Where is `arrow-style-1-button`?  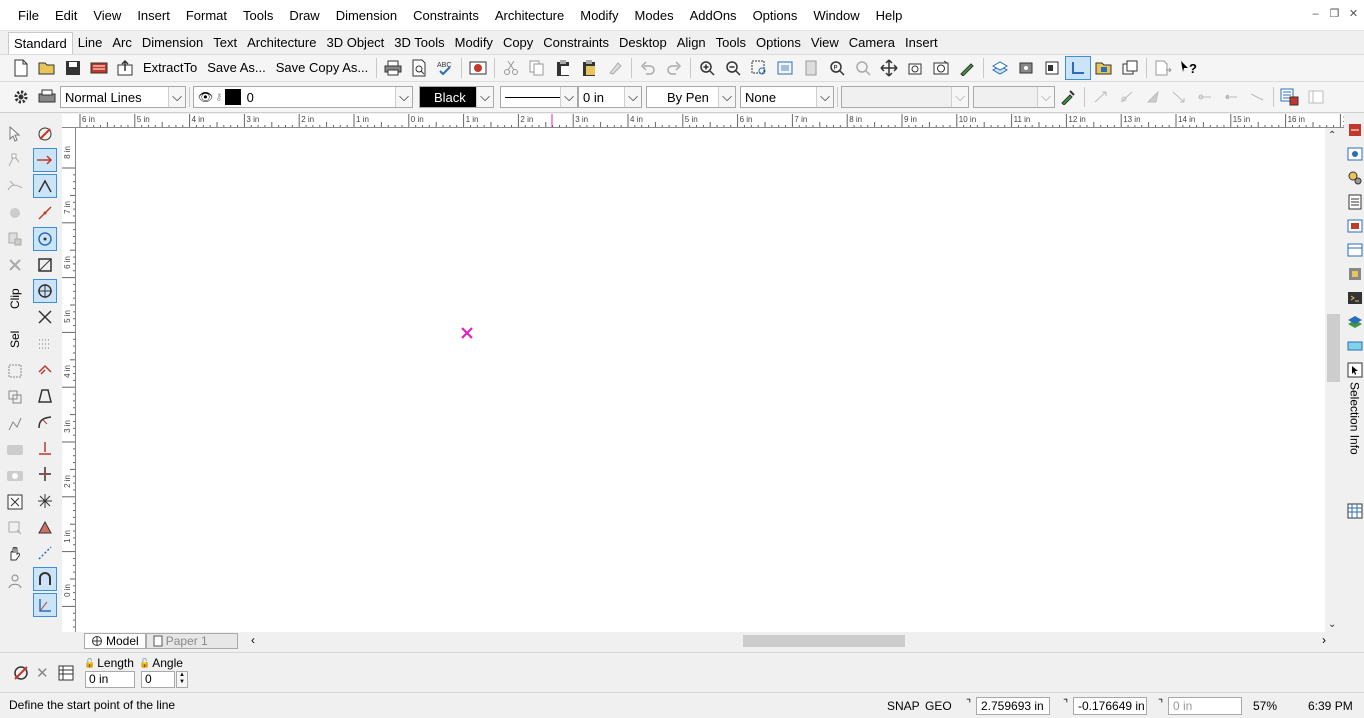
arrow-style-1-button is located at coordinates (1101, 97).